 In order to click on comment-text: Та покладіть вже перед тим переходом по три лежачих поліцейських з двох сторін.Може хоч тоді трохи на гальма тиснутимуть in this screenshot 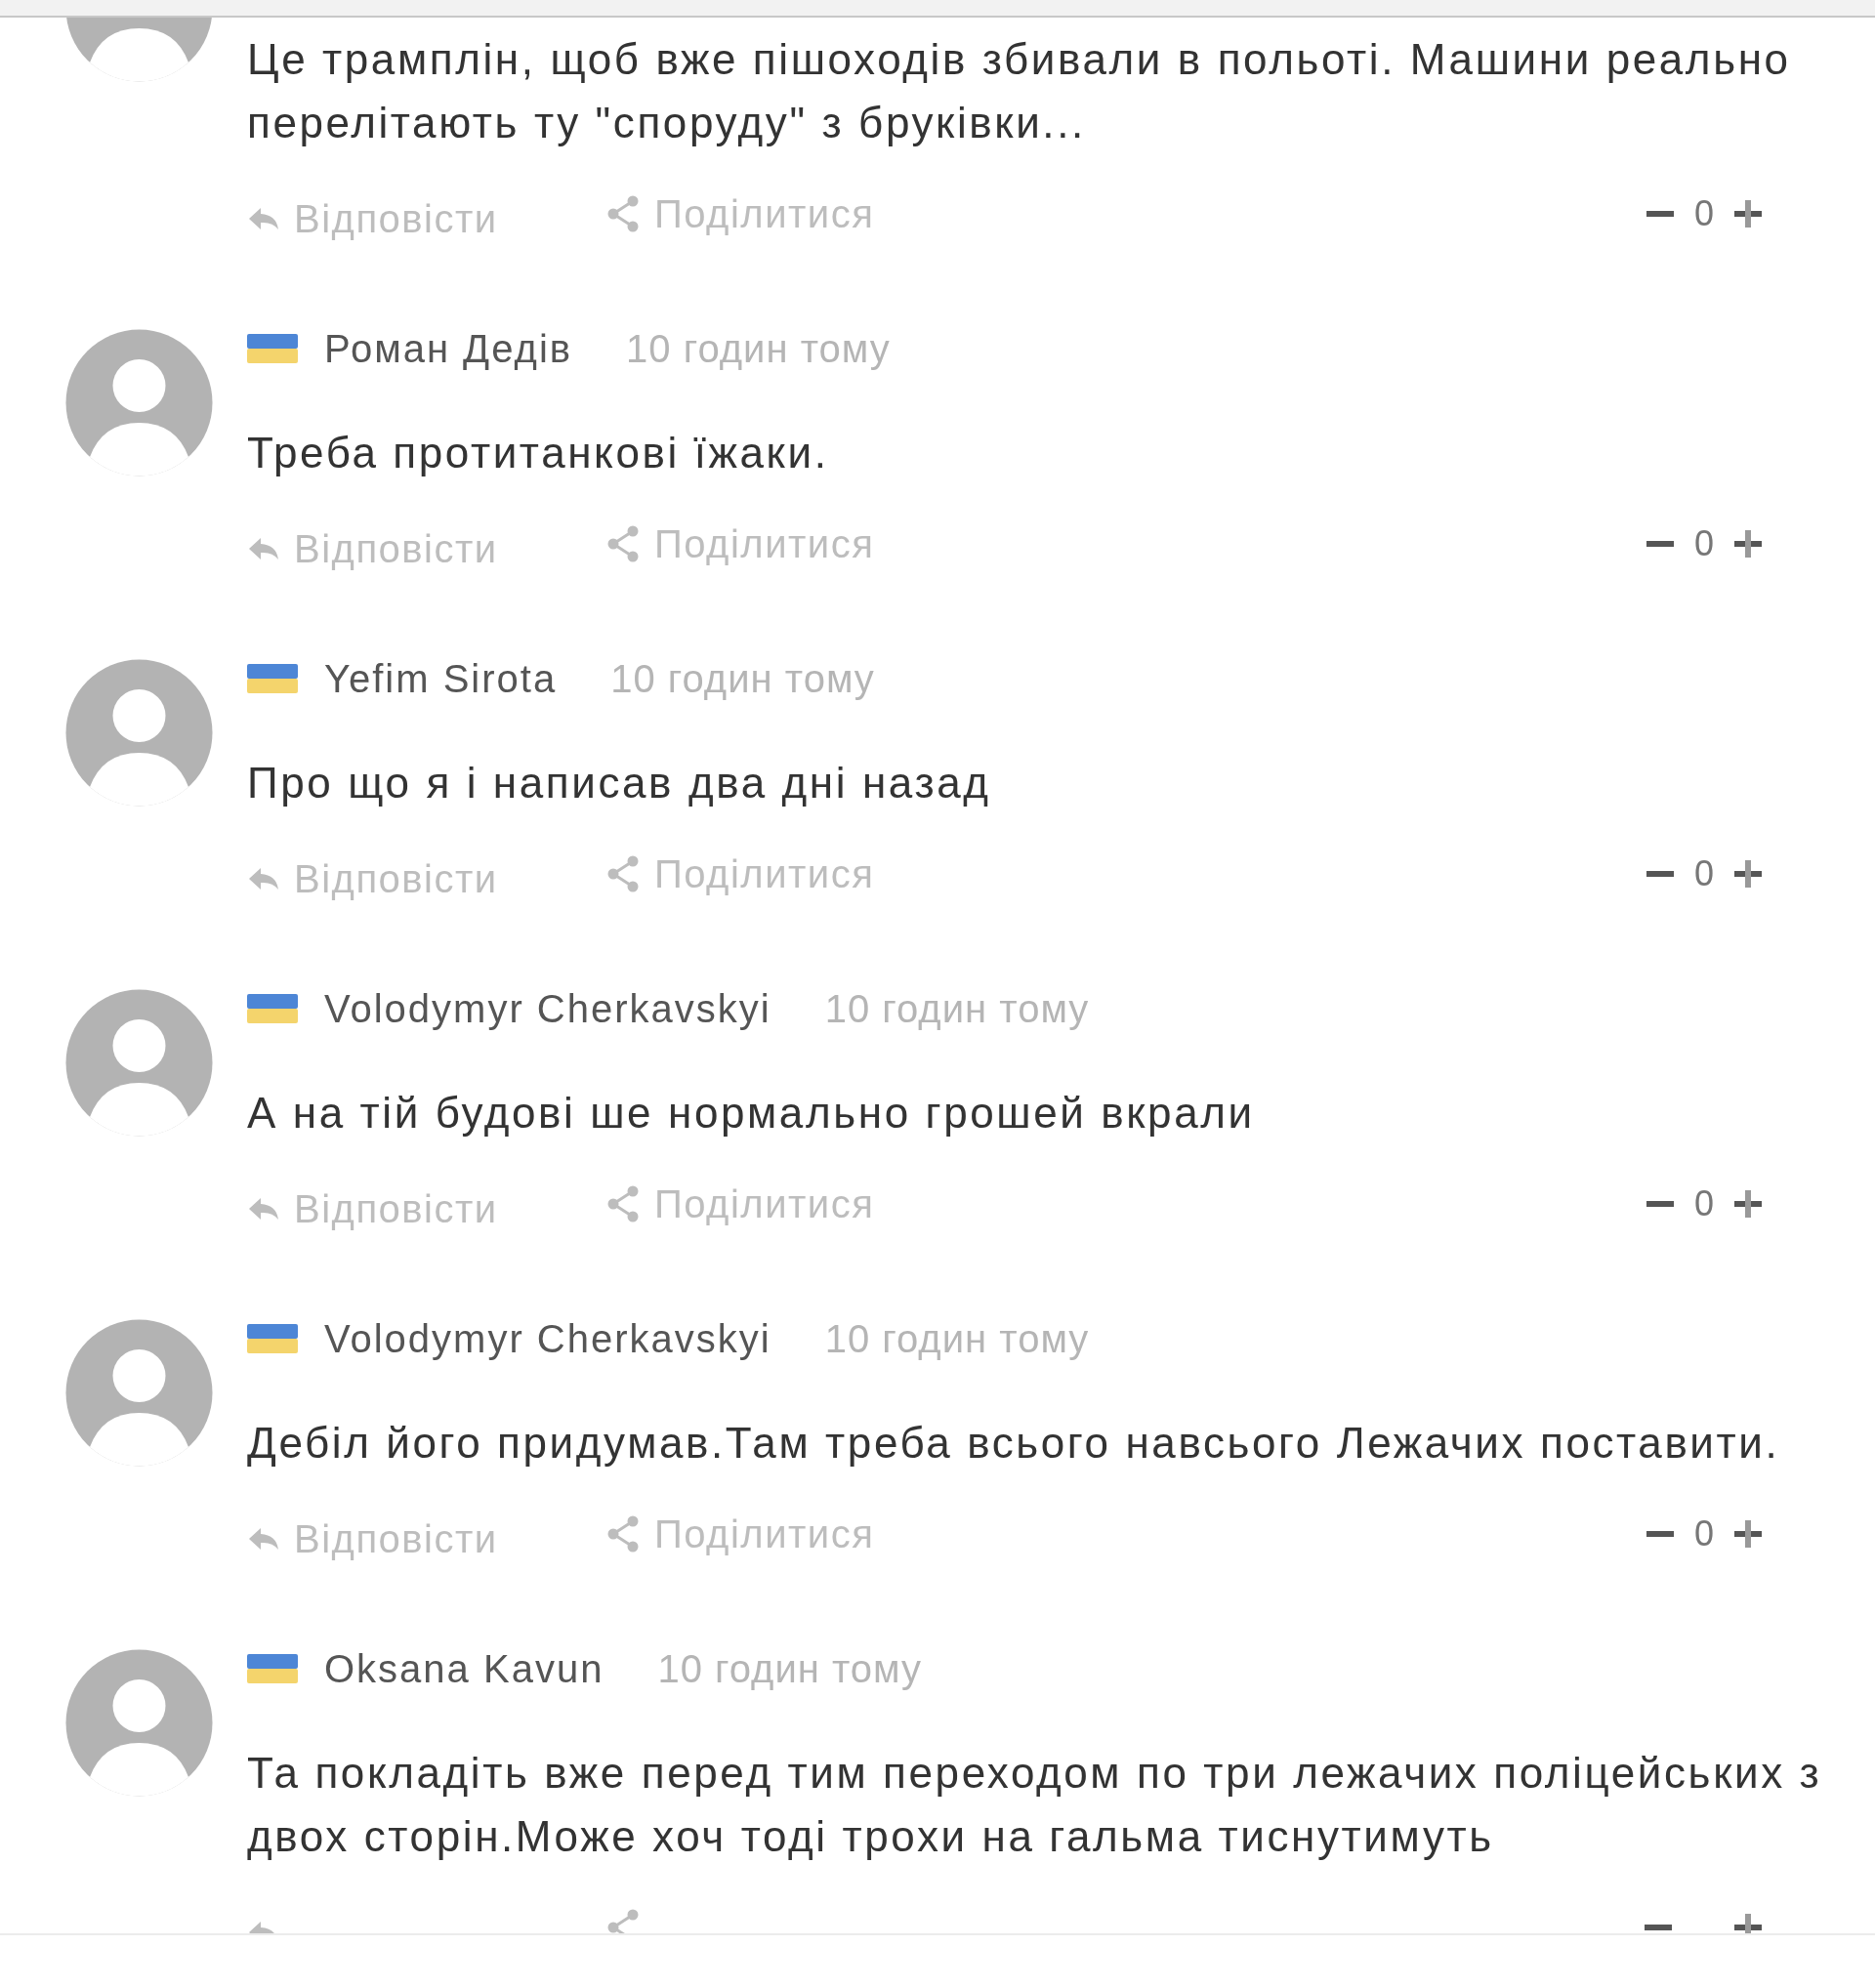, I will do `click(1035, 1805)`.